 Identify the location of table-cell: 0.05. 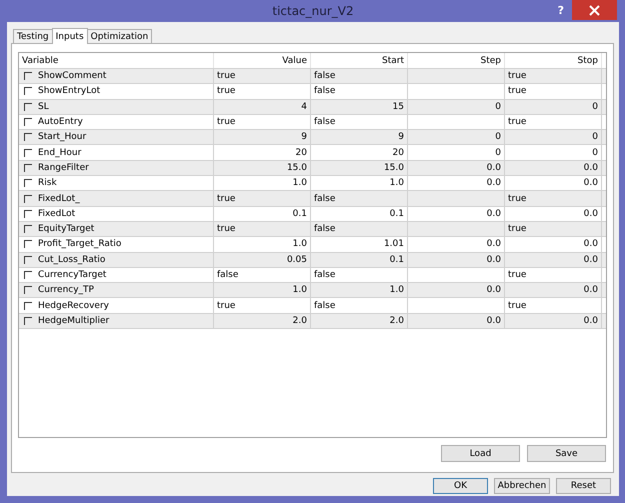
(296, 259).